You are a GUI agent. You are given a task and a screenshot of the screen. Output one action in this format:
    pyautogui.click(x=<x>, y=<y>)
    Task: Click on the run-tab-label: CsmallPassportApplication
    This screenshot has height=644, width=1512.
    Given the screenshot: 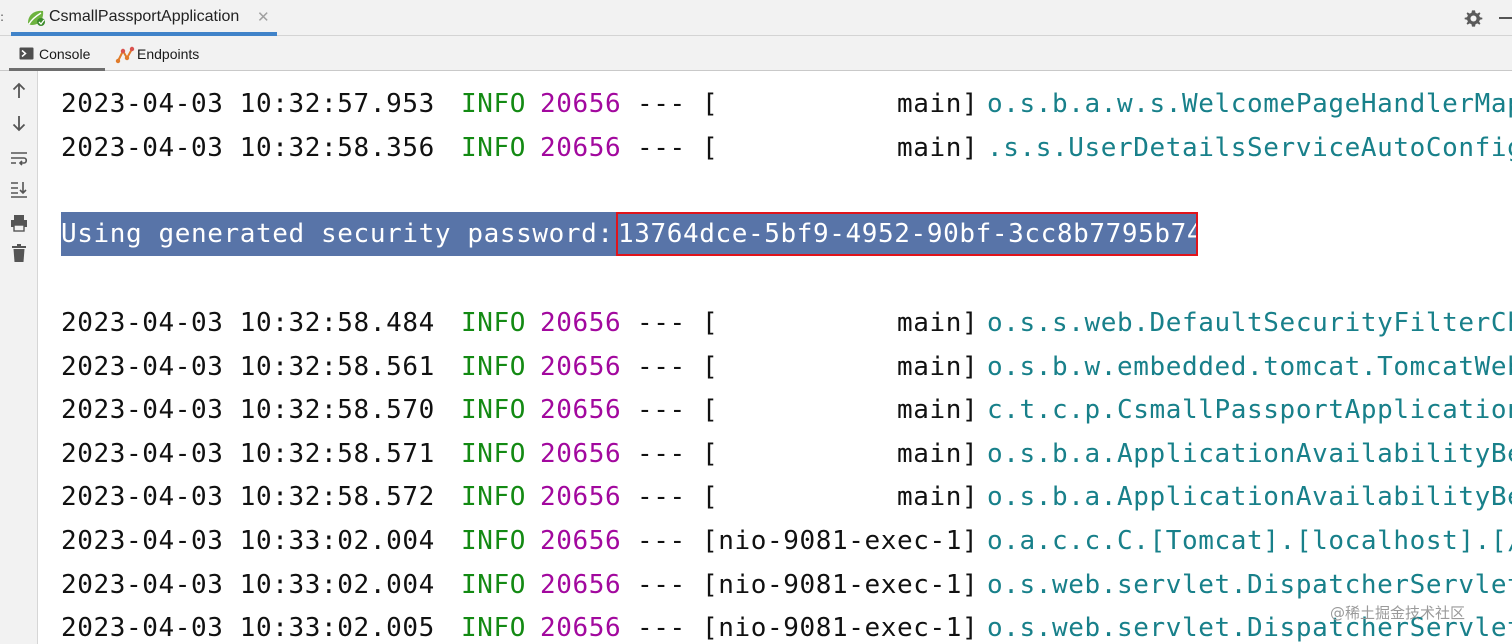 What is the action you would take?
    pyautogui.click(x=144, y=16)
    